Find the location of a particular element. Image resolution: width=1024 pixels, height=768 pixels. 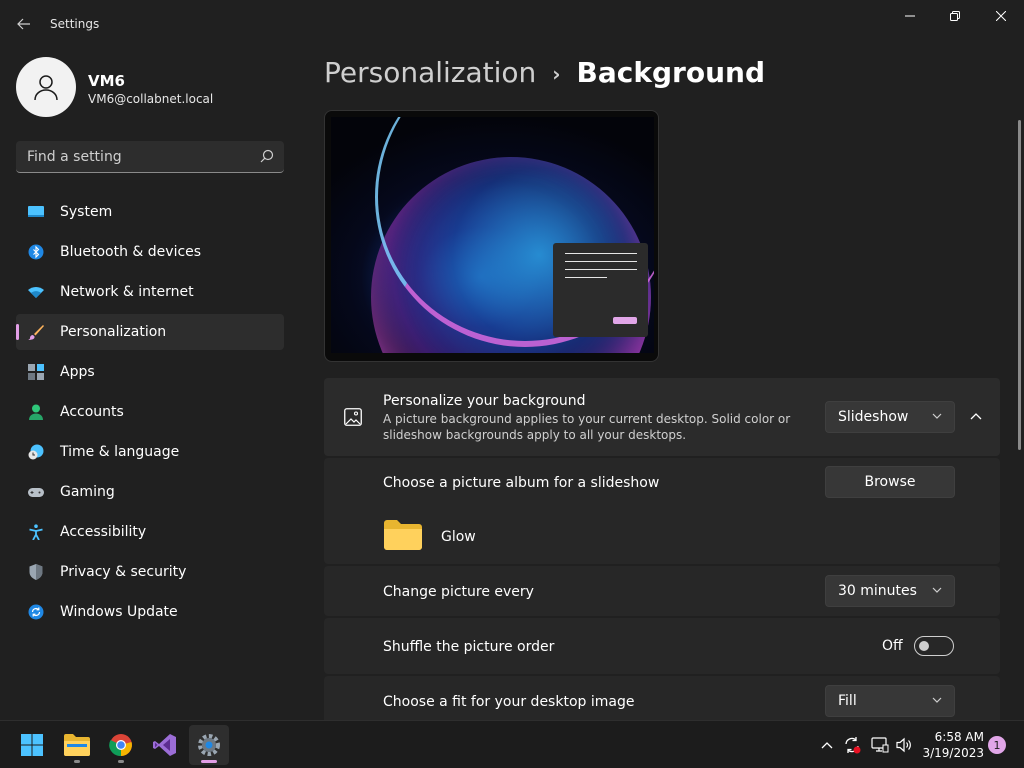

network-status-button is located at coordinates (880, 745).